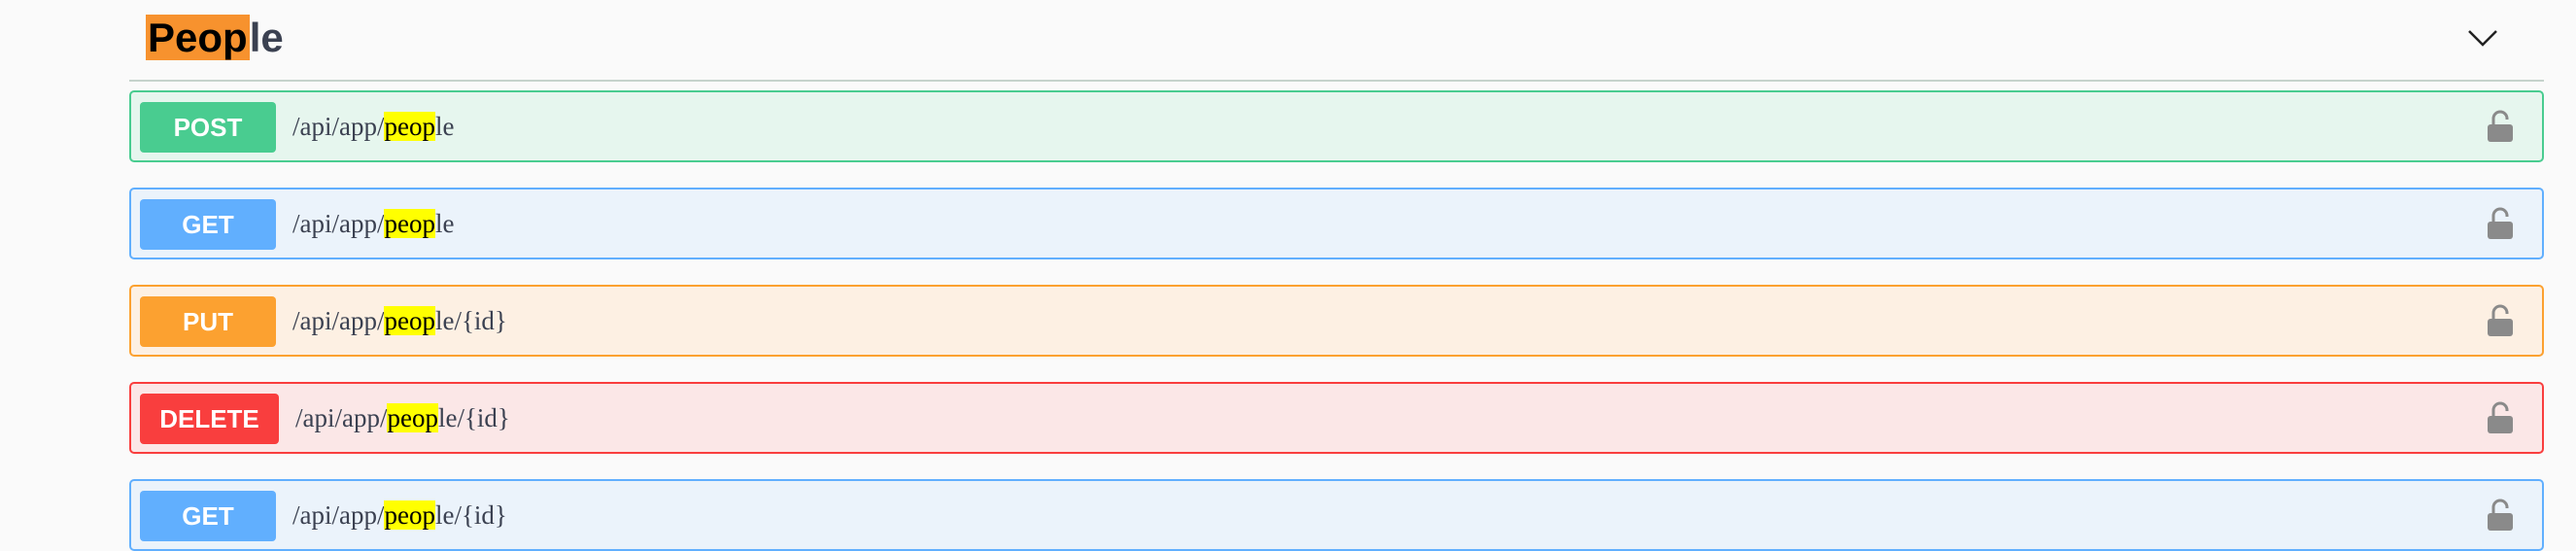 Image resolution: width=2576 pixels, height=551 pixels. I want to click on tag-title: People, so click(215, 38).